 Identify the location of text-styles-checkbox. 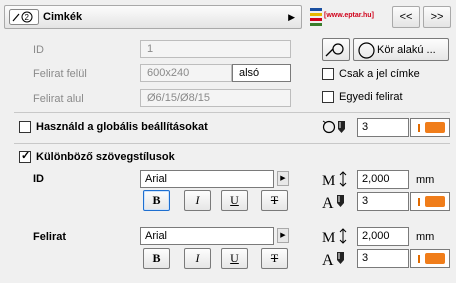
(25, 156).